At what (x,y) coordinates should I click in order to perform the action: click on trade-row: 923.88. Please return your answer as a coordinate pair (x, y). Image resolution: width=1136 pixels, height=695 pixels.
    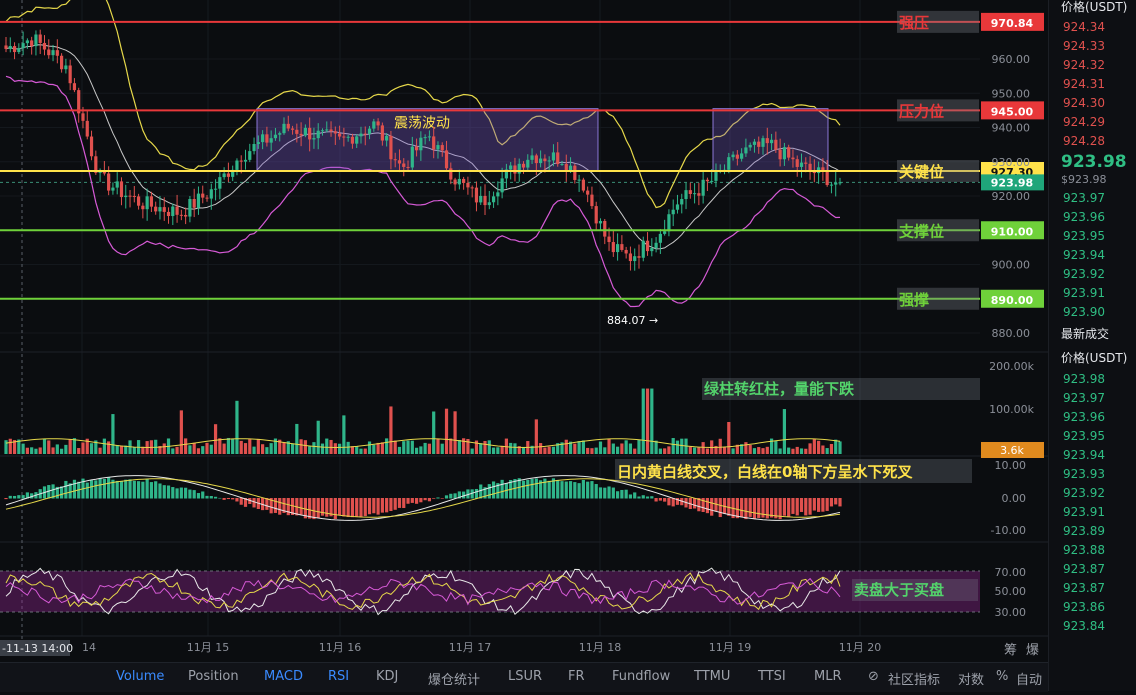
    Looking at the image, I should click on (1092, 550).